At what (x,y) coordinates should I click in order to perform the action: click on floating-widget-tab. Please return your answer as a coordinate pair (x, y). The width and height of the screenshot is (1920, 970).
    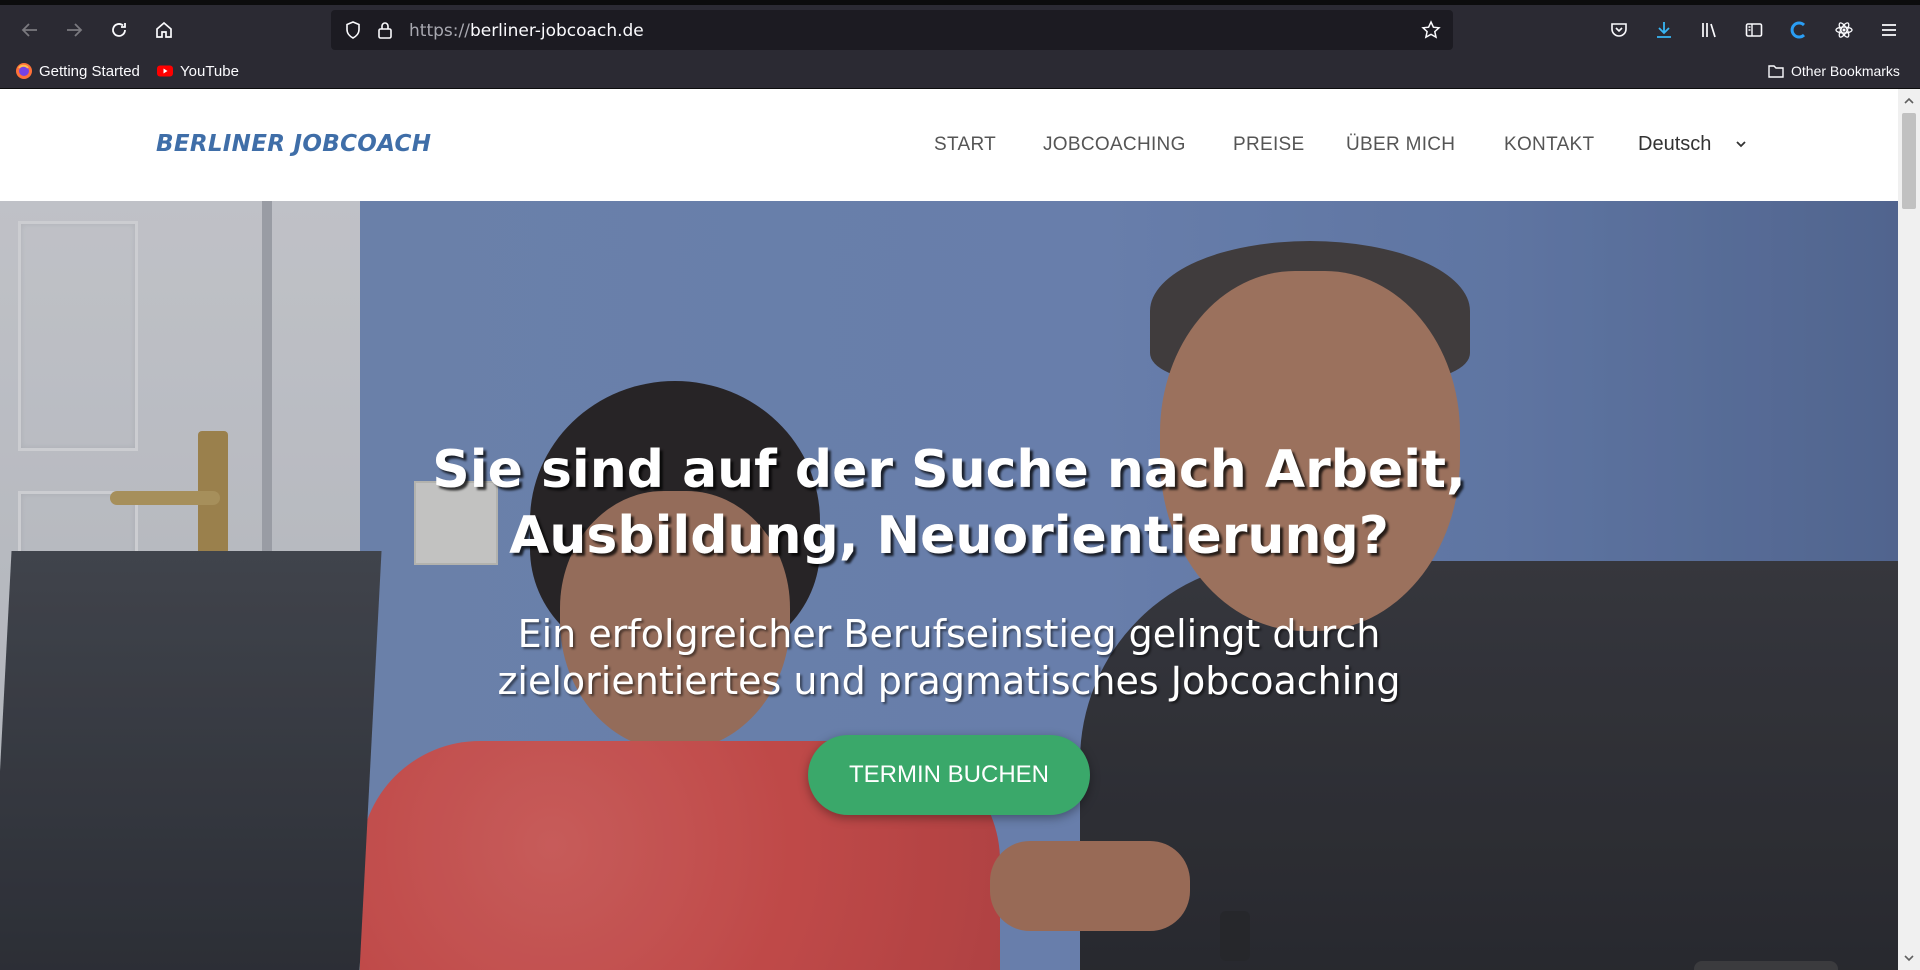
    Looking at the image, I should click on (1766, 965).